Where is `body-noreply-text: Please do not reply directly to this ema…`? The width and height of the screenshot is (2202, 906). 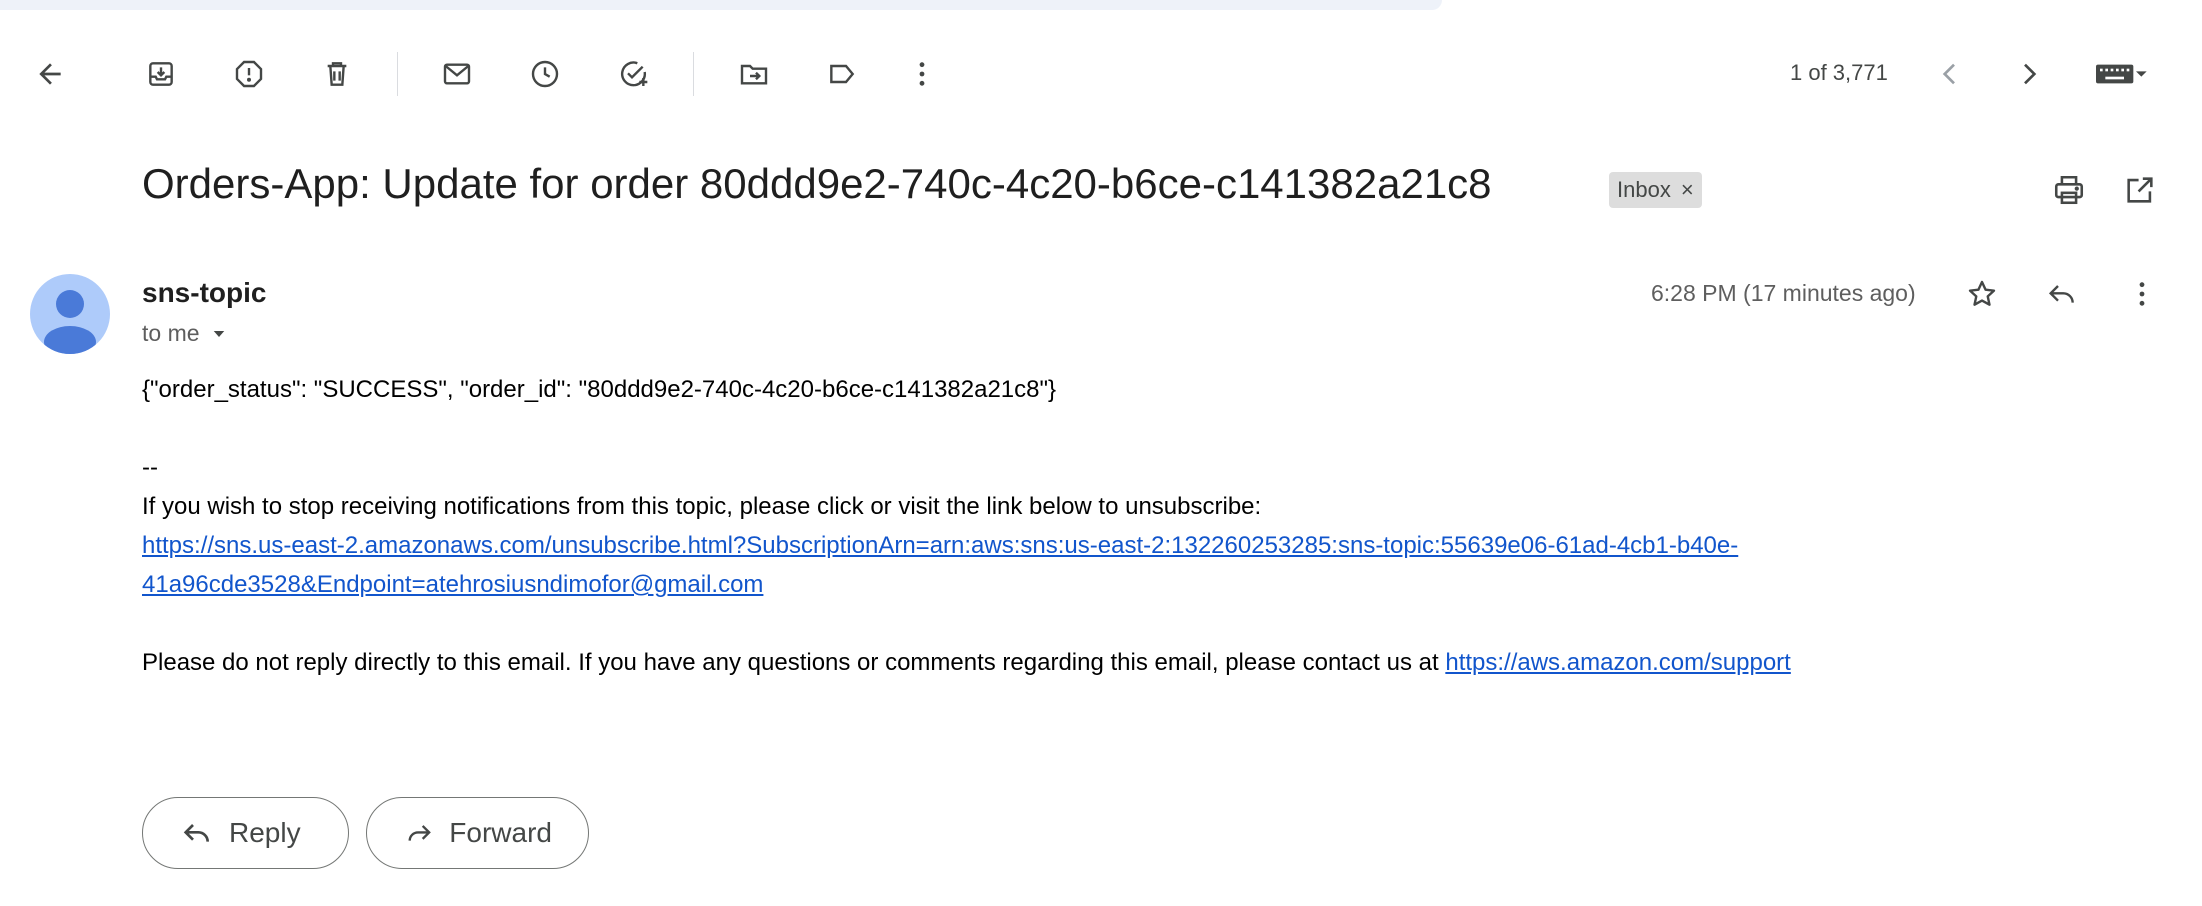 body-noreply-text: Please do not reply directly to this ema… is located at coordinates (794, 662).